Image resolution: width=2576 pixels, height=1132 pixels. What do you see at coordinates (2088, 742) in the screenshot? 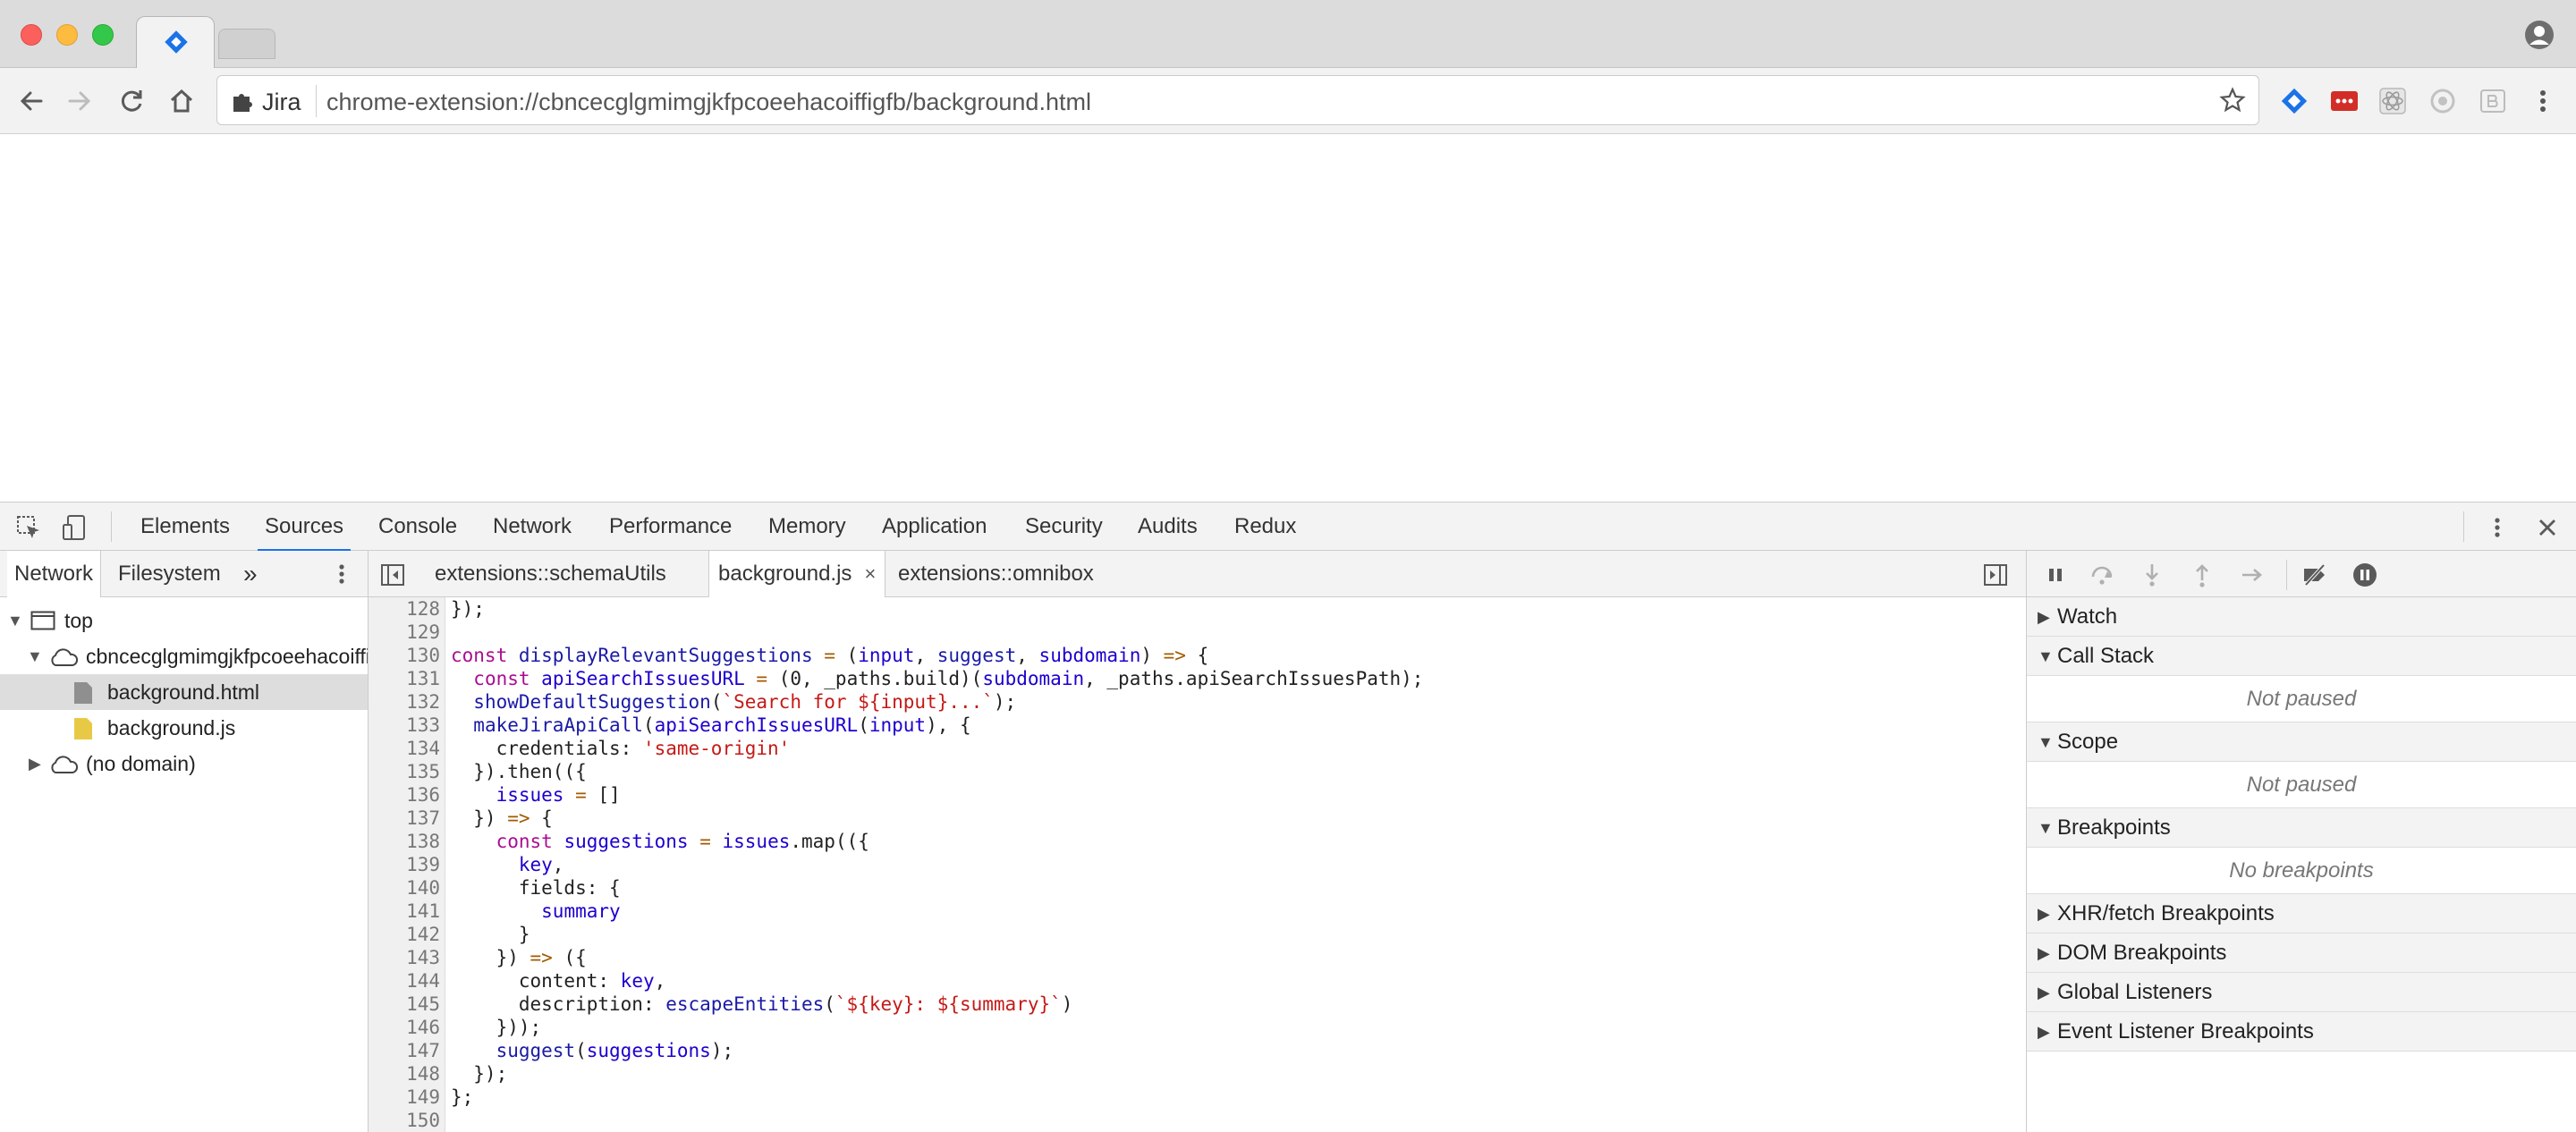
I see `section-title: Scope` at bounding box center [2088, 742].